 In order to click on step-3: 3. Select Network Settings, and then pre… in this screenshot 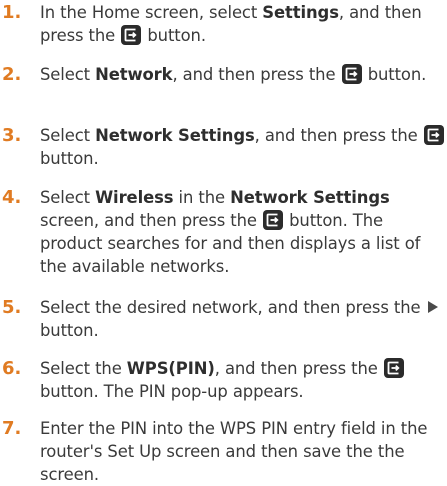, I will do `click(223, 147)`.